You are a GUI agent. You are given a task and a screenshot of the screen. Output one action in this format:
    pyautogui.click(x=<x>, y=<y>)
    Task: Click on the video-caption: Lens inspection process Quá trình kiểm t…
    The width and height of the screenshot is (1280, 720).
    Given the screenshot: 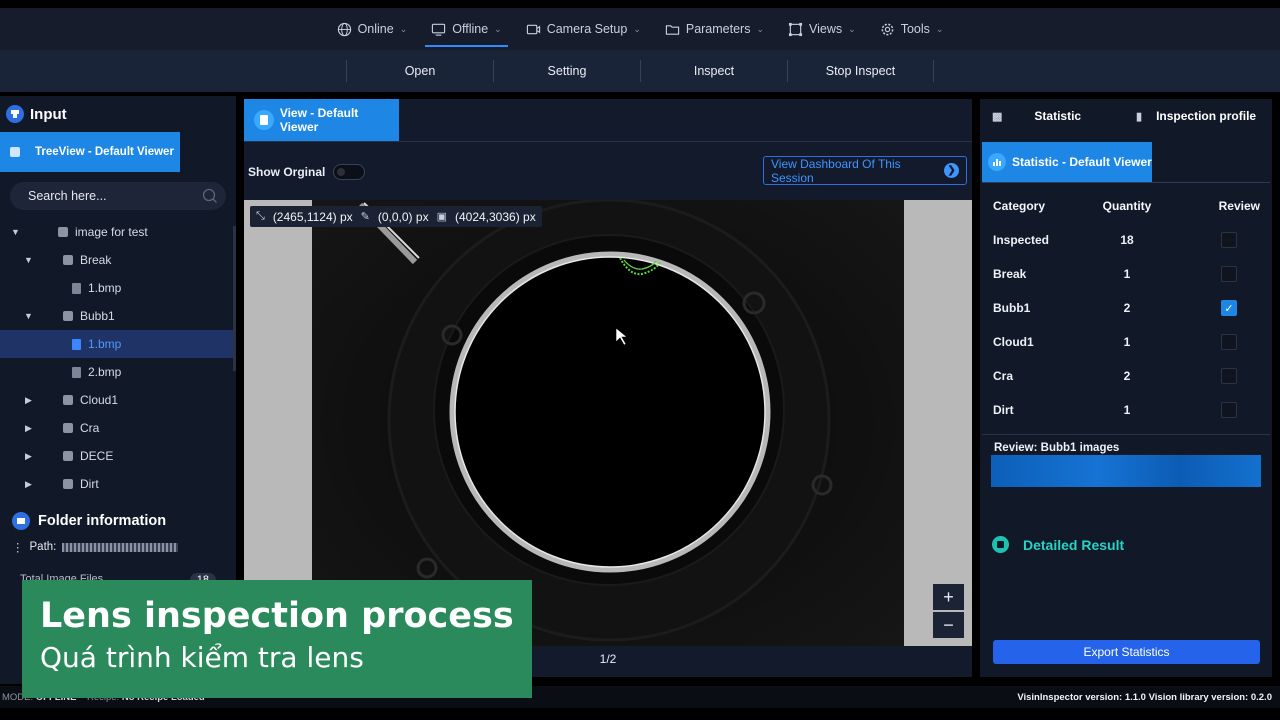 What is the action you would take?
    pyautogui.click(x=277, y=639)
    